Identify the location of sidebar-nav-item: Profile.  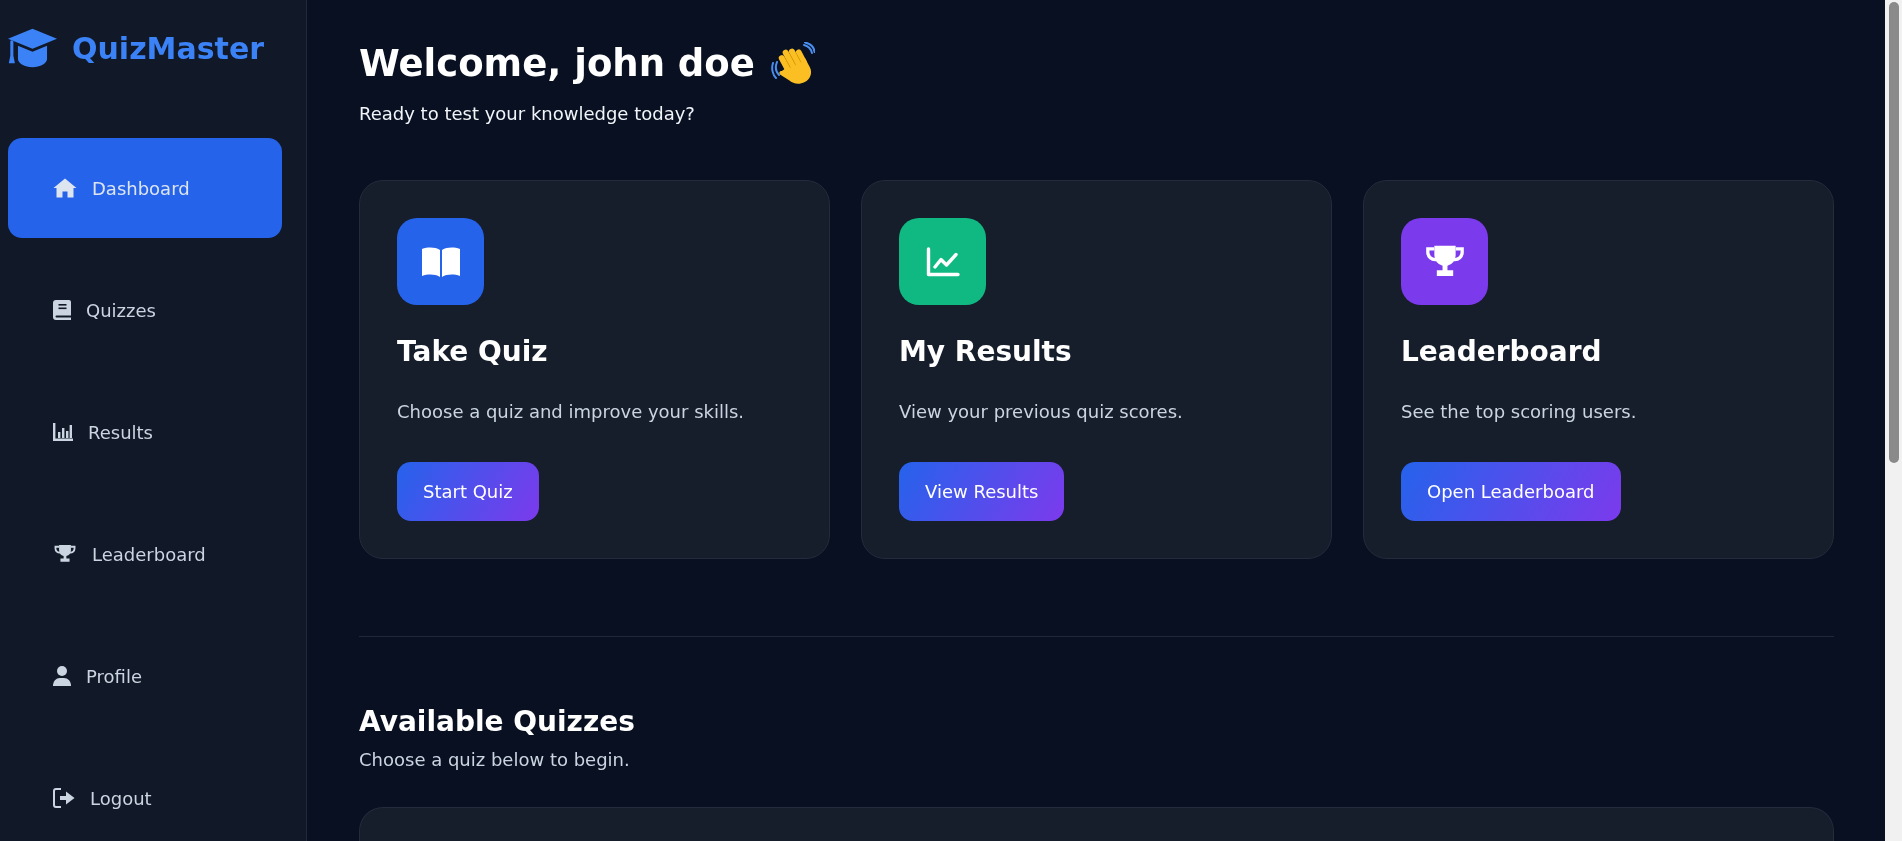
(145, 676).